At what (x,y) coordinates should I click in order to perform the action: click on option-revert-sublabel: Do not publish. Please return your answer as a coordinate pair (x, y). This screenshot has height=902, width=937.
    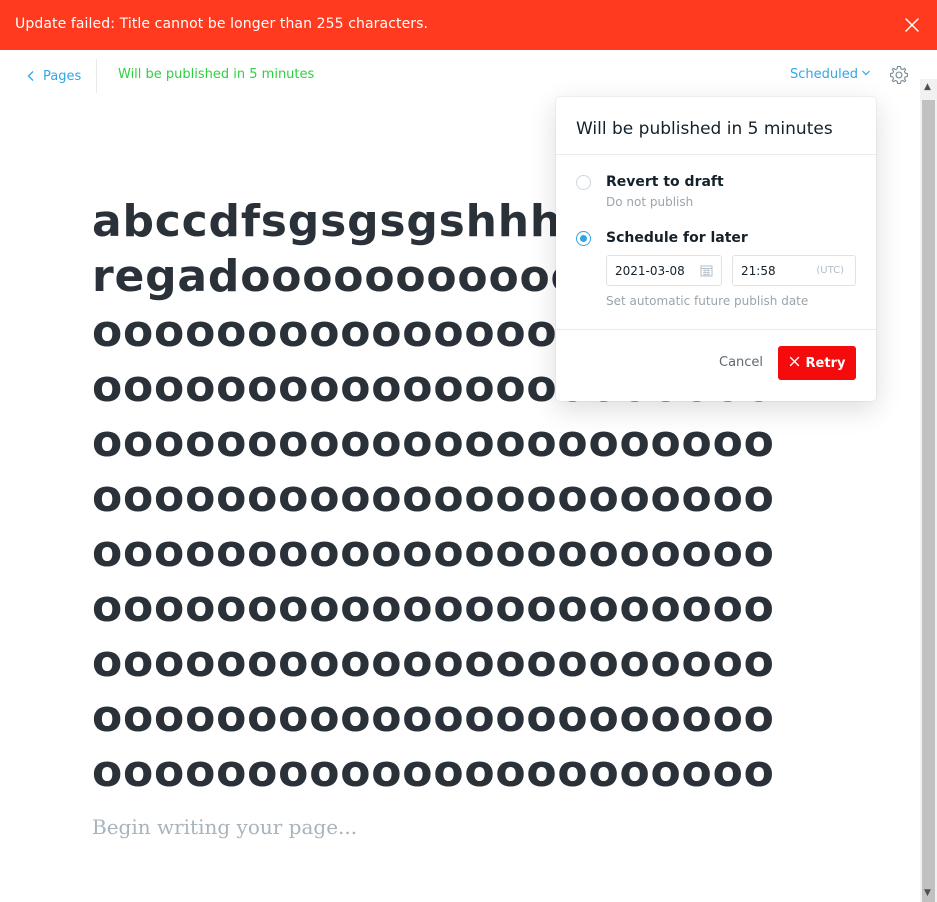
    Looking at the image, I should click on (650, 202).